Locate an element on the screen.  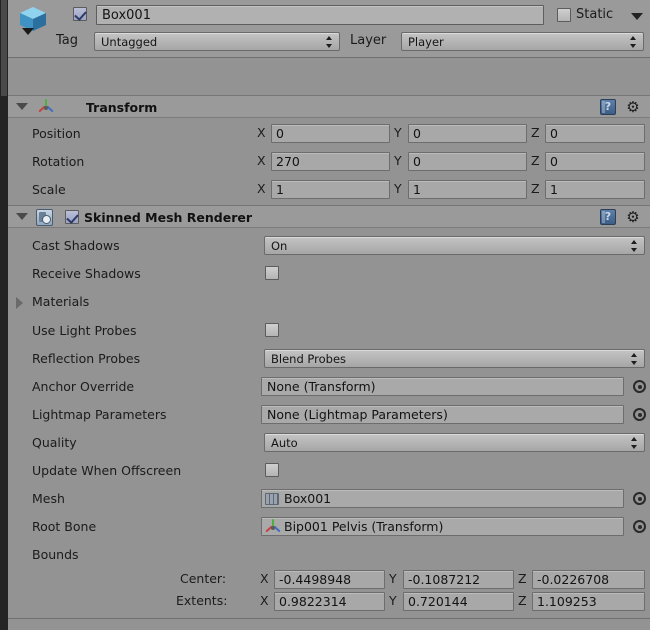
position-x-axis-label: X is located at coordinates (261, 132).